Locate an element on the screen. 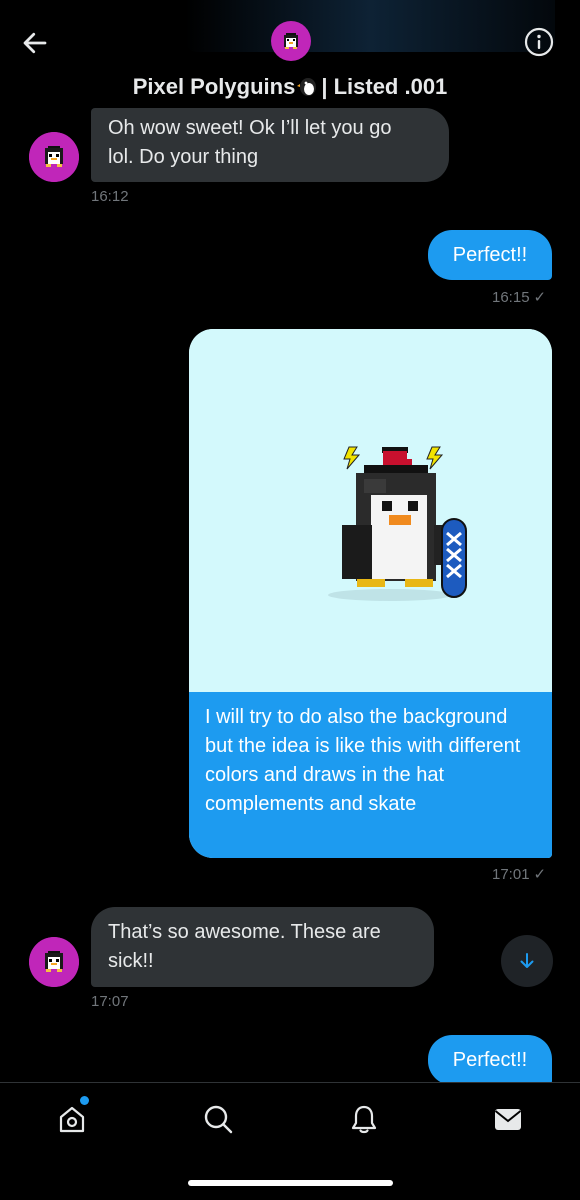 This screenshot has height=1200, width=580. message-timestamp: 16:15 ✓ is located at coordinates (519, 297).